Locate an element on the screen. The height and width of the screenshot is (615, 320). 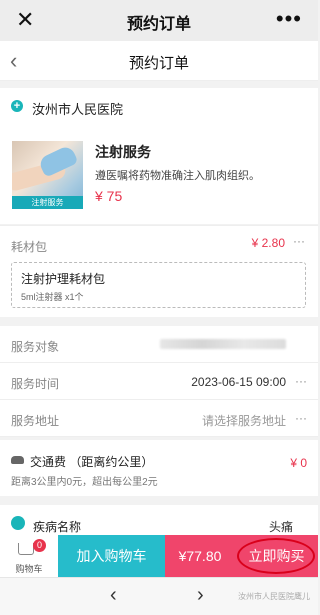
row-service-time: 服务时间 2023-06-15 09:00 ··· is located at coordinates (159, 381).